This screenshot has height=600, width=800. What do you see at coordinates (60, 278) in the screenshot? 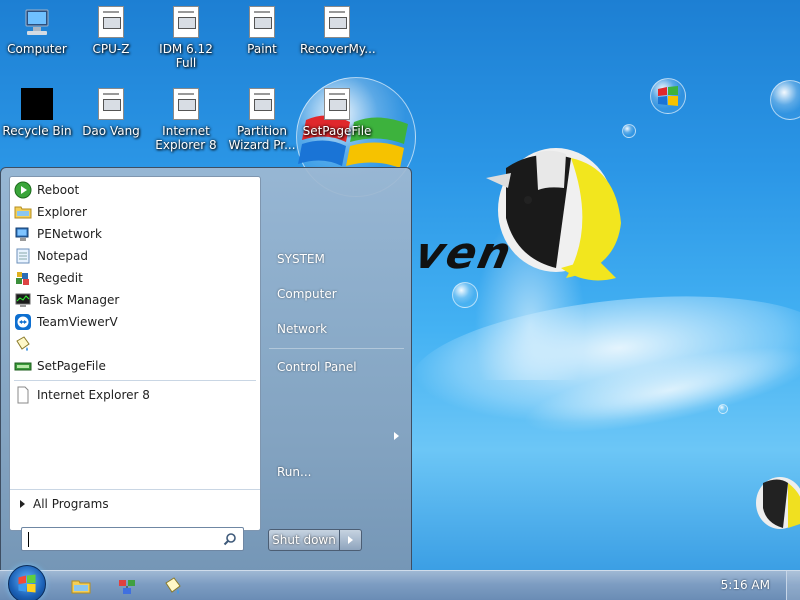
I see `start-item-label: Regedit` at bounding box center [60, 278].